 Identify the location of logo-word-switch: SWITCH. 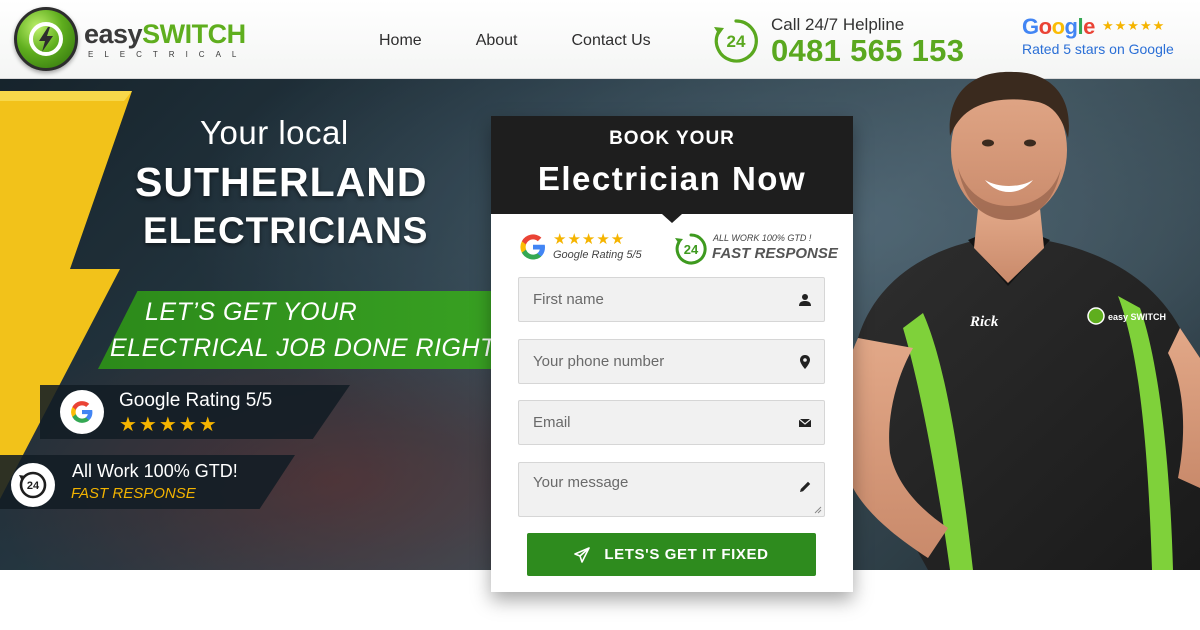
(194, 33).